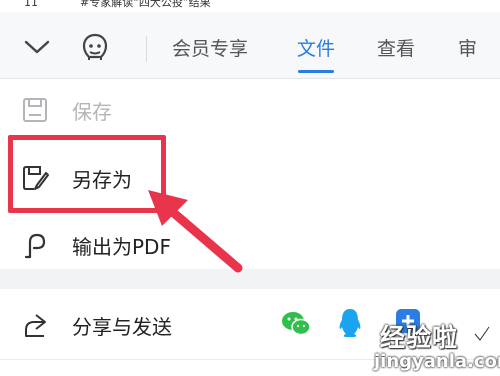  I want to click on assistant-button, so click(95, 47).